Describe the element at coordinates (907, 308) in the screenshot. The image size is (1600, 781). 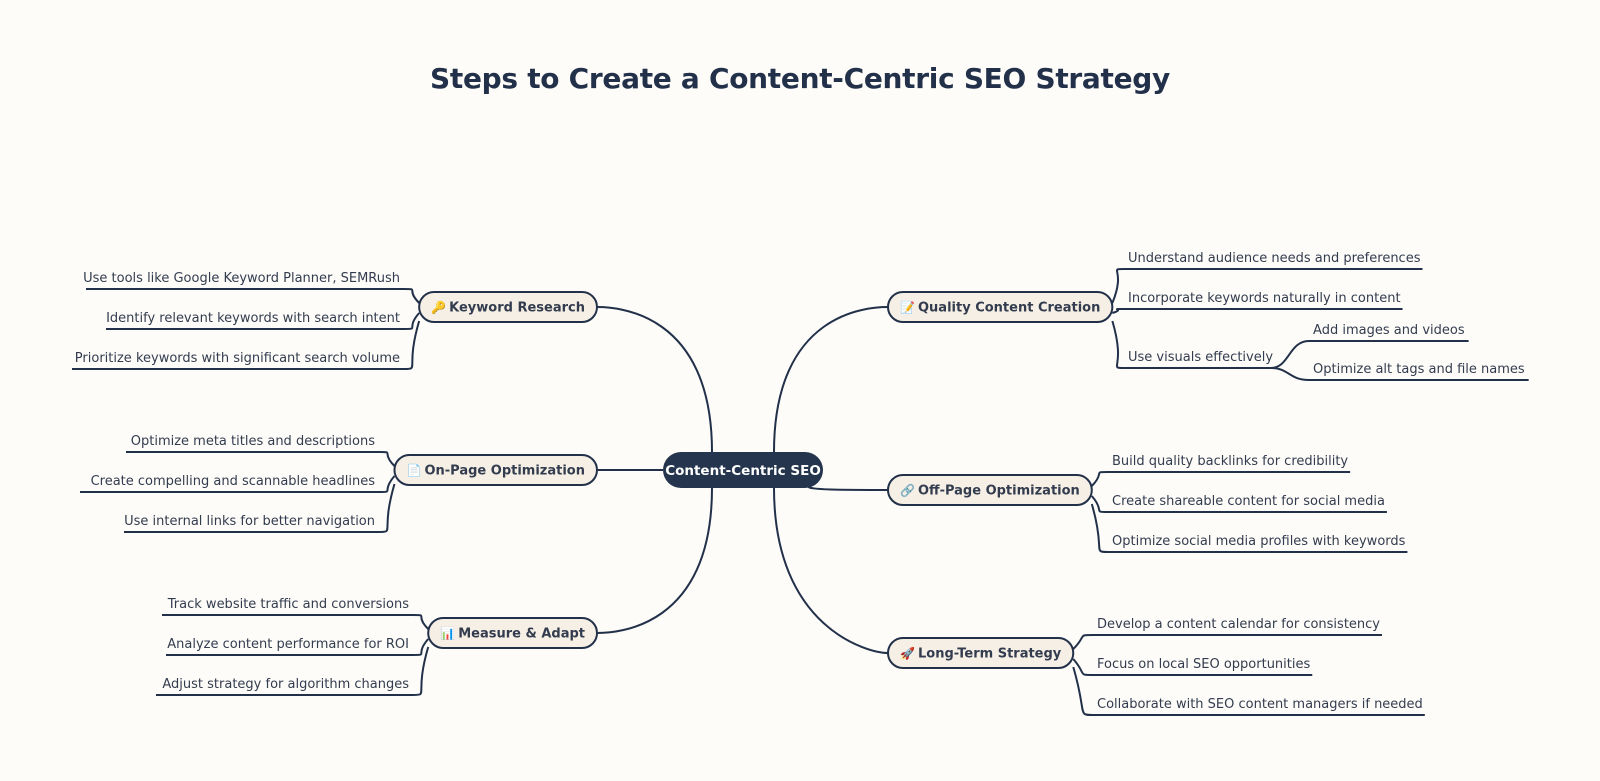
I see `memo-icon: 📝` at that location.